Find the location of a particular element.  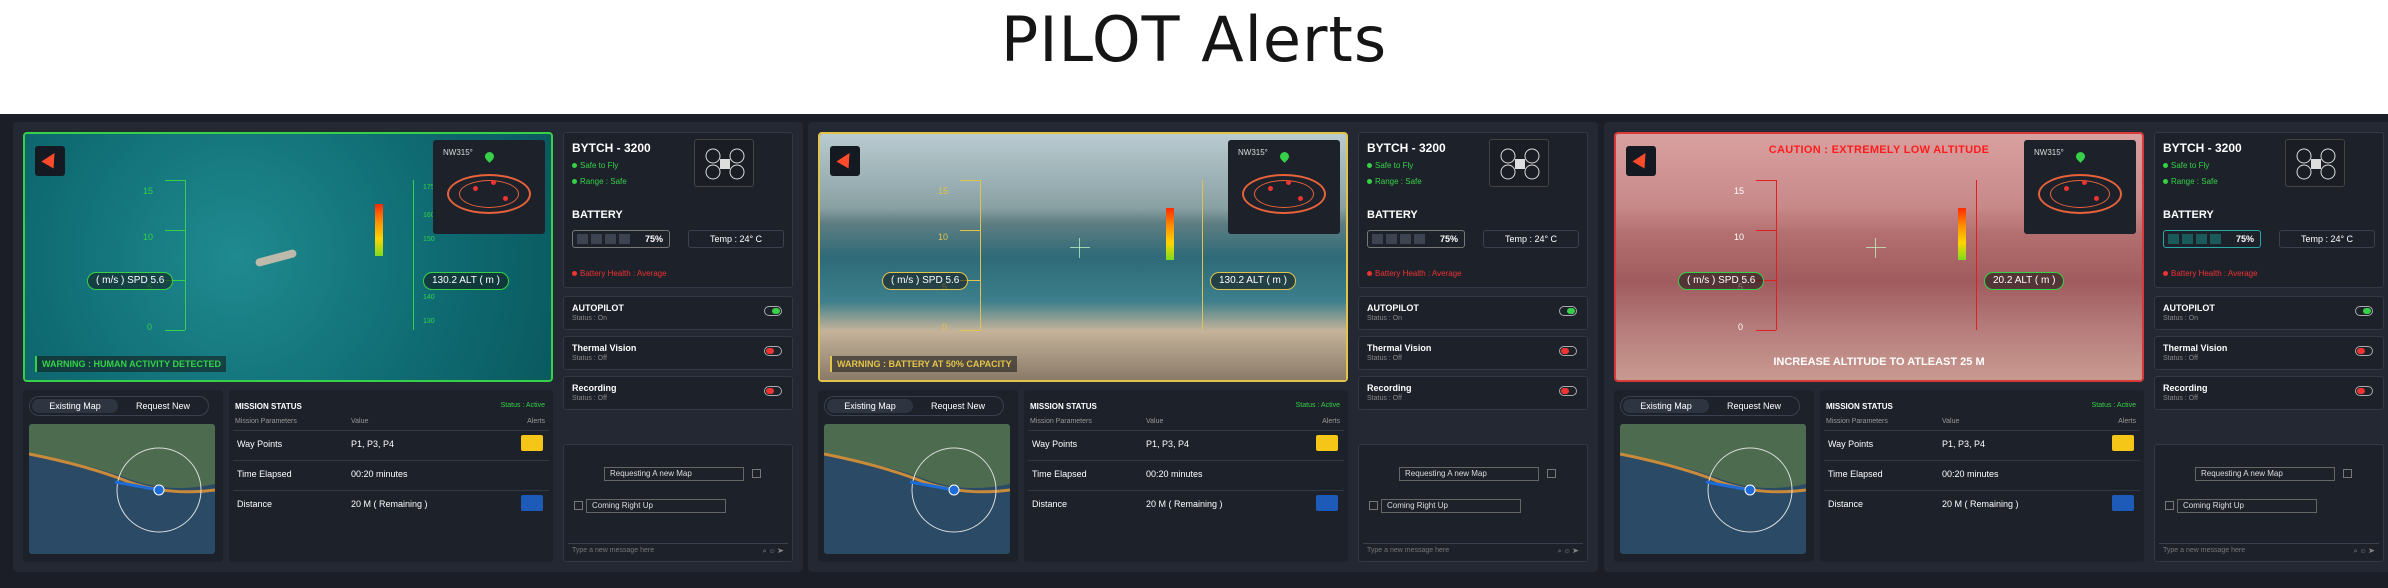

mission-active-badge: Status : Active is located at coordinates (522, 405).